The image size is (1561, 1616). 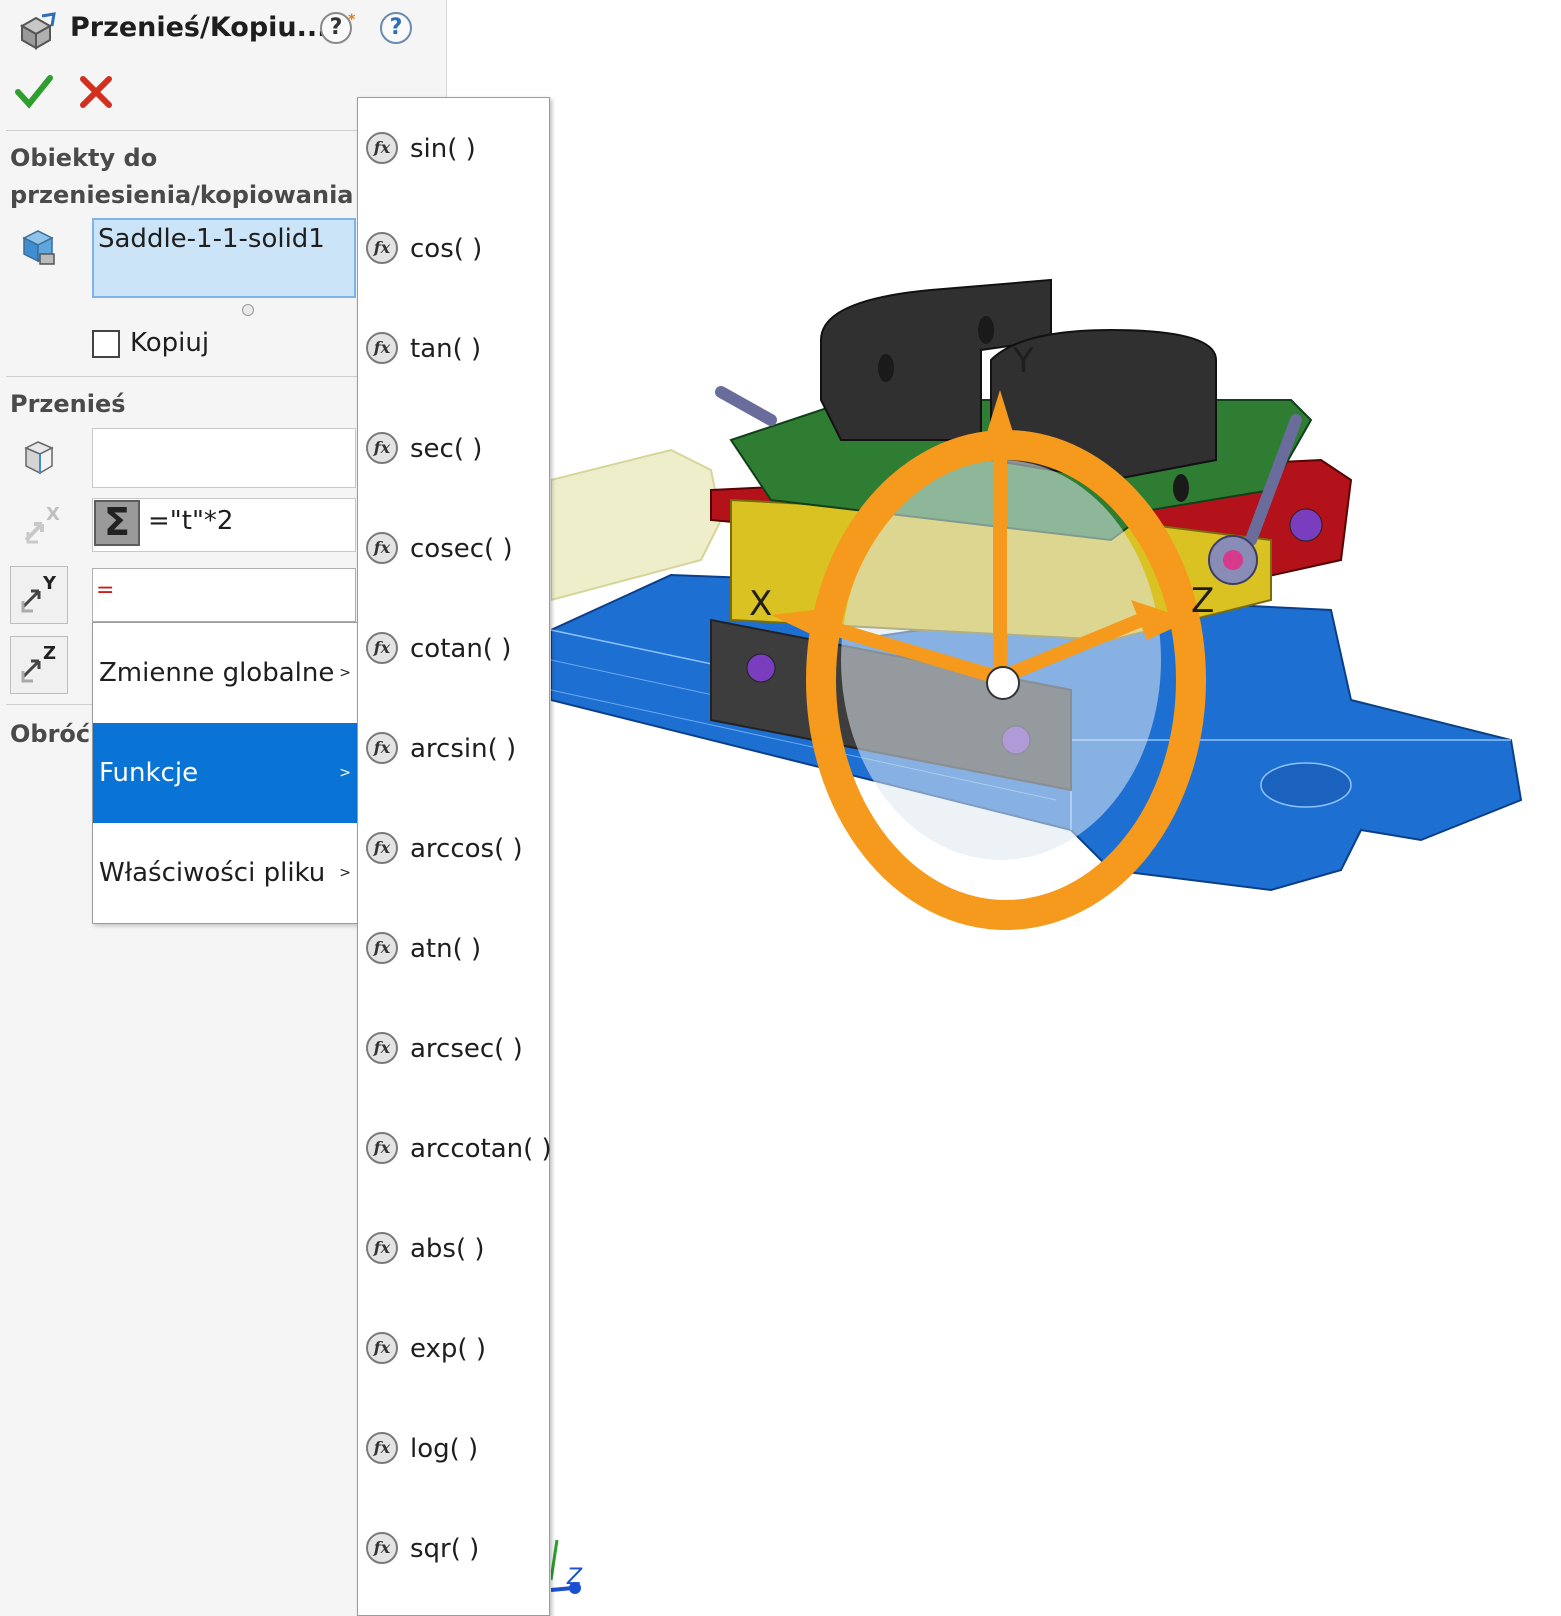 I want to click on sum-equation-icon: Σ, so click(x=117, y=523).